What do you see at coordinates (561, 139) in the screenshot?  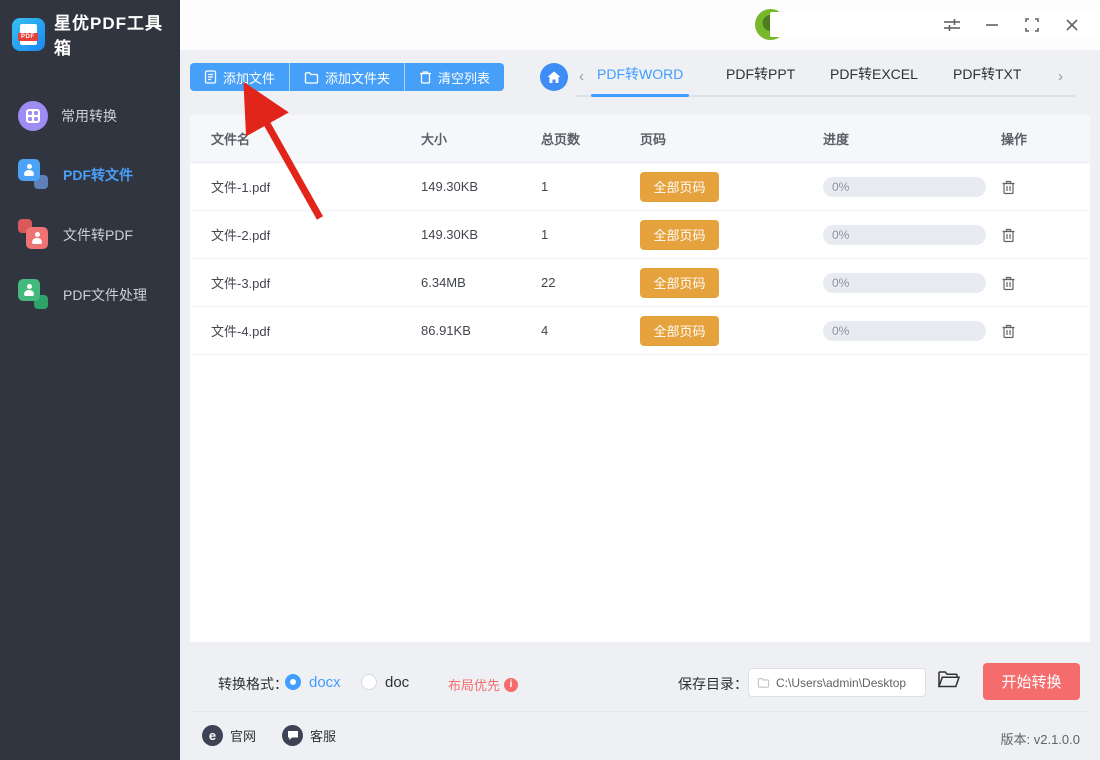 I see `col-header-pages: 总页数` at bounding box center [561, 139].